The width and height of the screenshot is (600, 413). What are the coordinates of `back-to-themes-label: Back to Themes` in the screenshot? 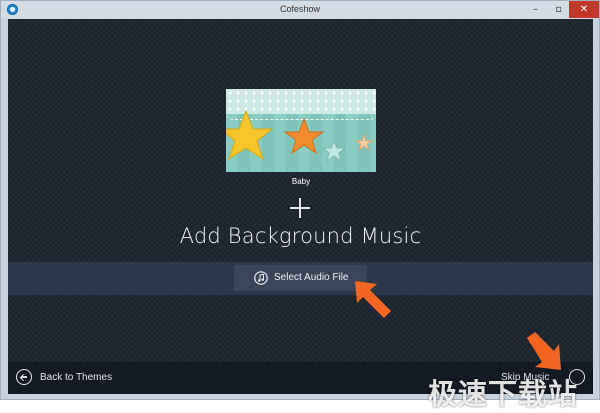 It's located at (76, 377).